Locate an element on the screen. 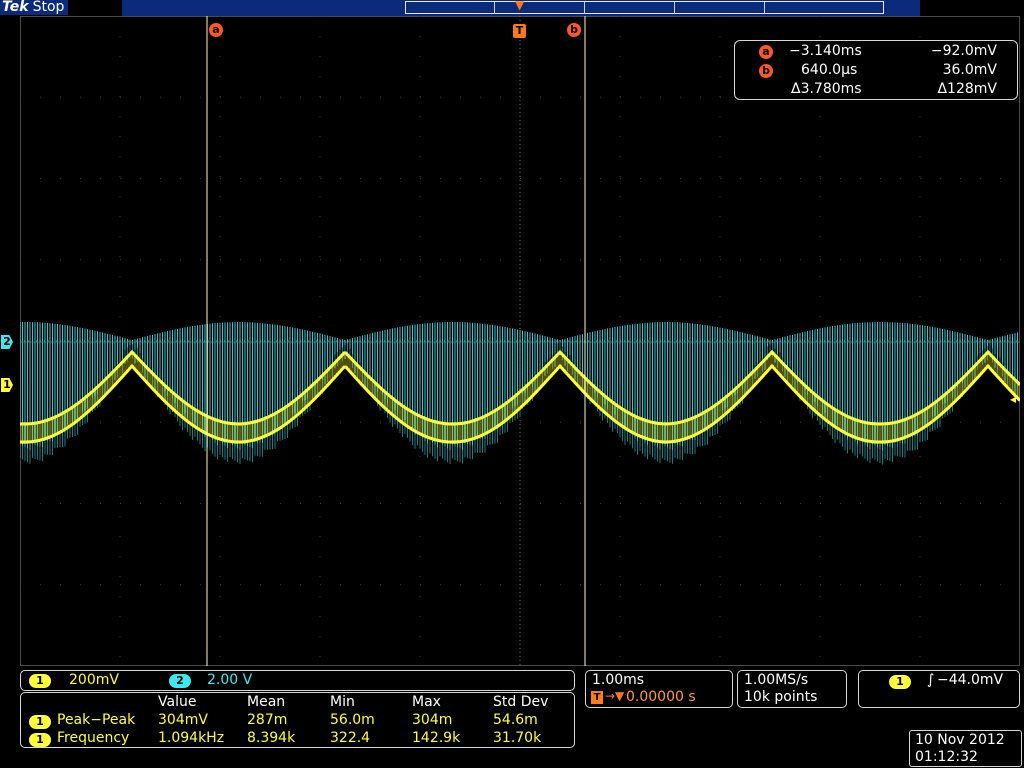 Image resolution: width=1024 pixels, height=768 pixels. record-trigger-arrow: ▼ is located at coordinates (520, 6).